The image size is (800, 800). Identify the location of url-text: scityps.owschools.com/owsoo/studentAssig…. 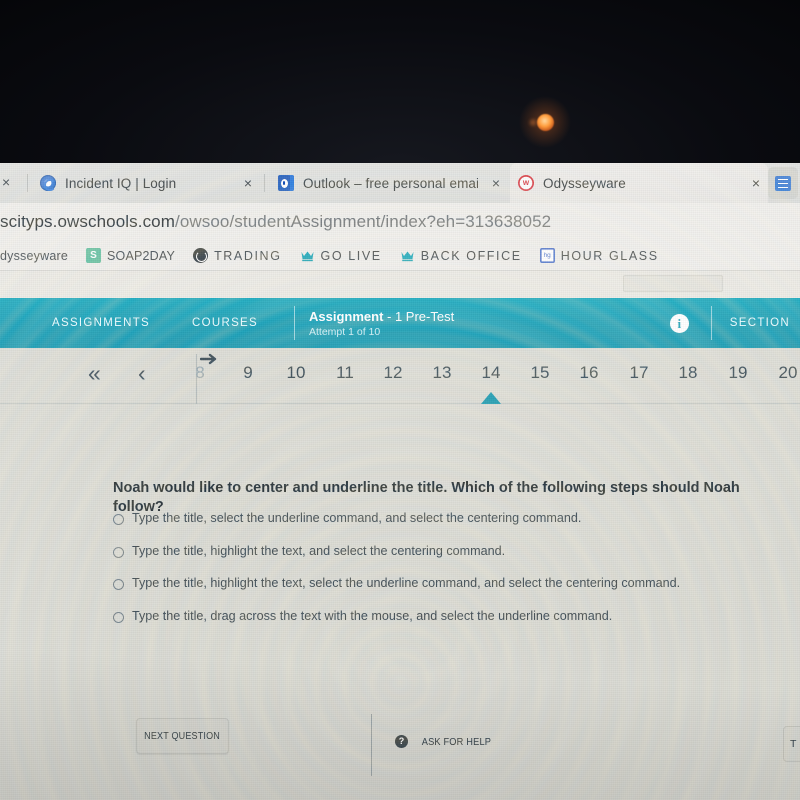
(275, 222).